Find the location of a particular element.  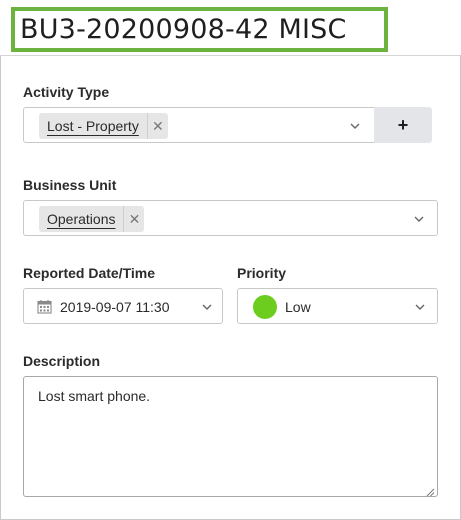

priority-label: Priority is located at coordinates (262, 273).